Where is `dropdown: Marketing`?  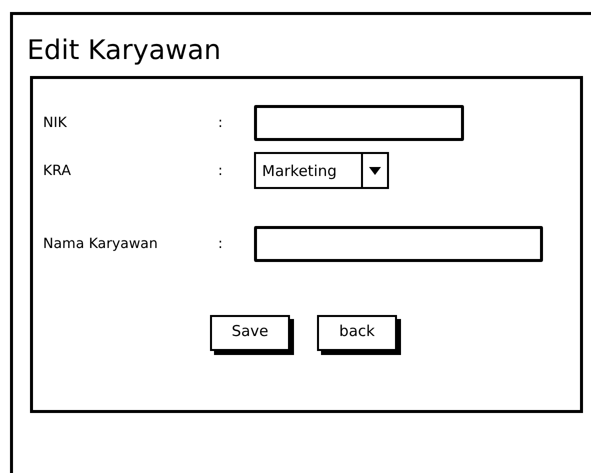 dropdown: Marketing is located at coordinates (321, 170).